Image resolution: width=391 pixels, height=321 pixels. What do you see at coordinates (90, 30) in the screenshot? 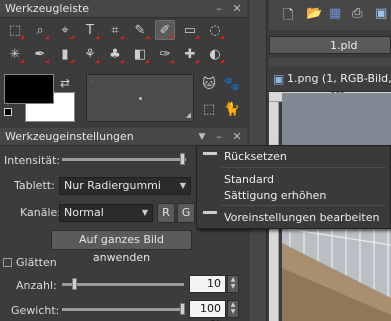
I see `text-tool-icon: T` at bounding box center [90, 30].